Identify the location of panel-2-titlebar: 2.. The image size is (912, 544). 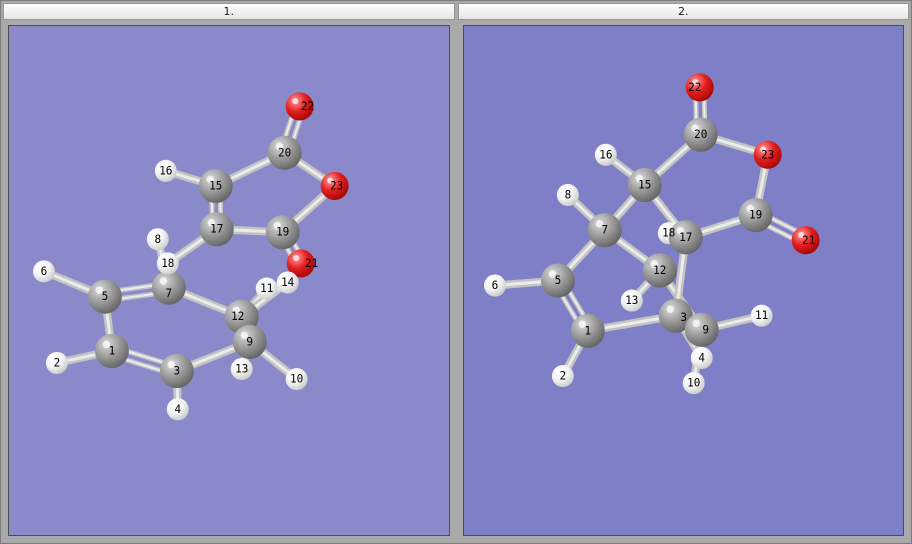
(683, 11).